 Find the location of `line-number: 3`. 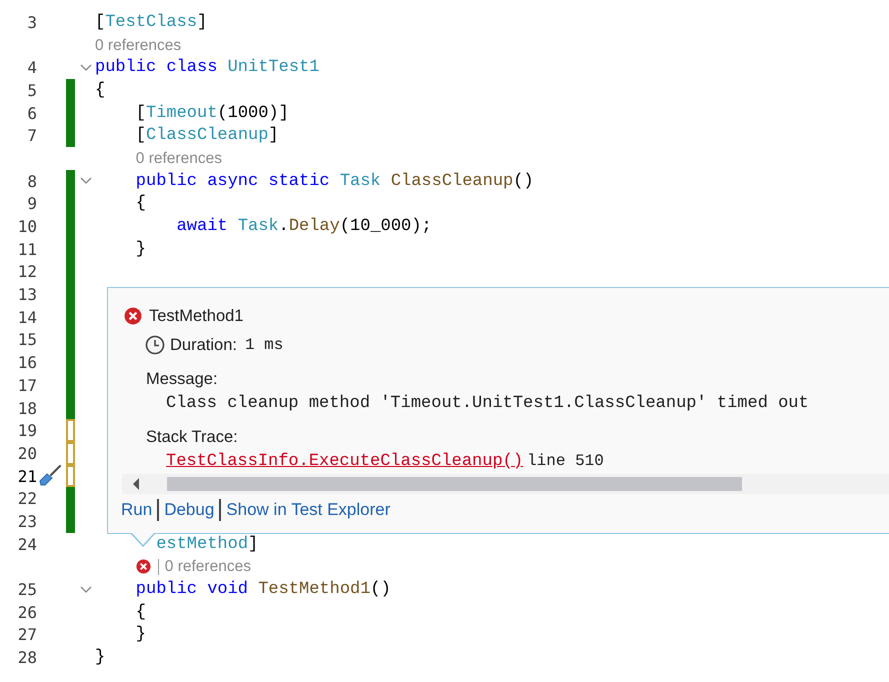

line-number: 3 is located at coordinates (31, 22).